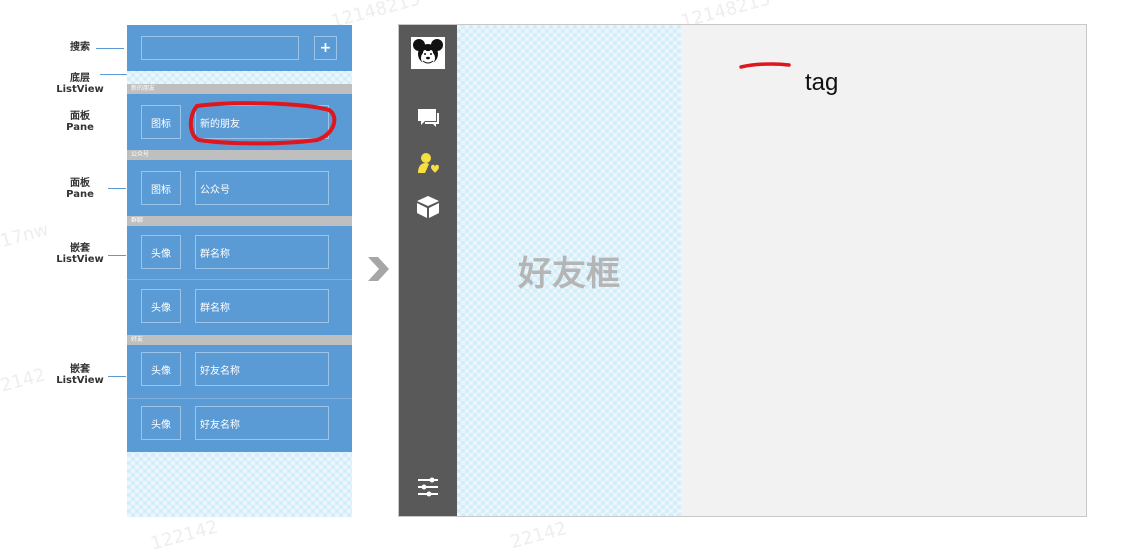 This screenshot has height=555, width=1127. I want to click on section-header-official-accounts: 公众号, so click(239, 155).